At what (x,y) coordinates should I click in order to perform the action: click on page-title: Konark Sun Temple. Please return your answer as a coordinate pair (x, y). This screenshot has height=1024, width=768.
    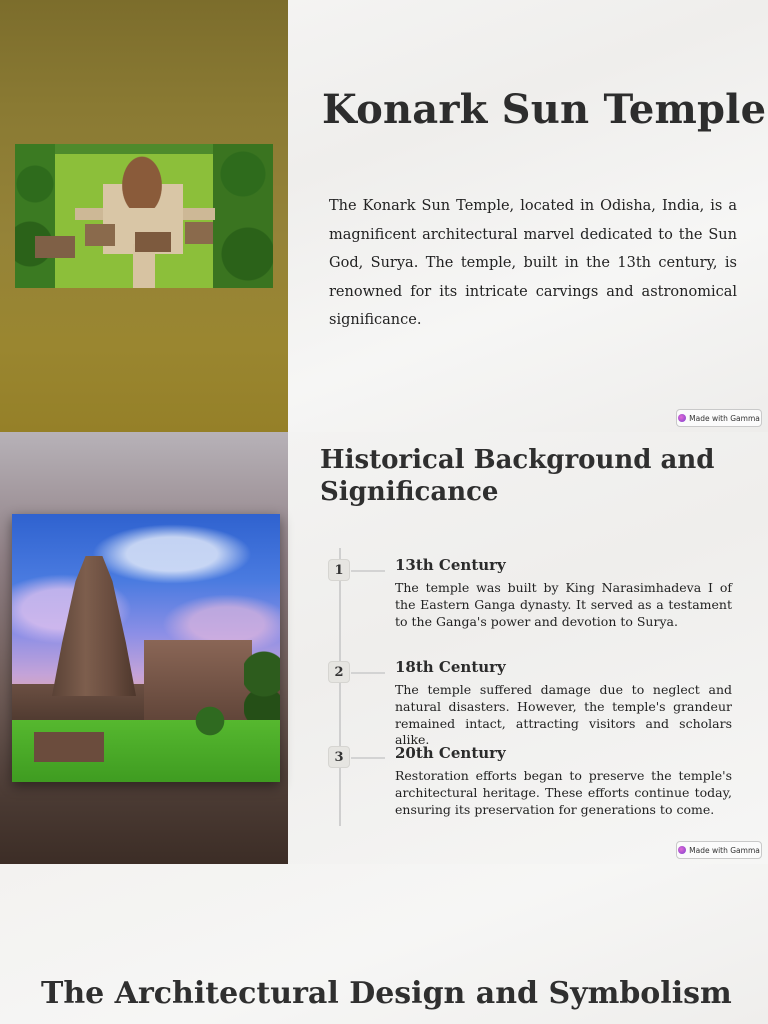
    Looking at the image, I should click on (544, 109).